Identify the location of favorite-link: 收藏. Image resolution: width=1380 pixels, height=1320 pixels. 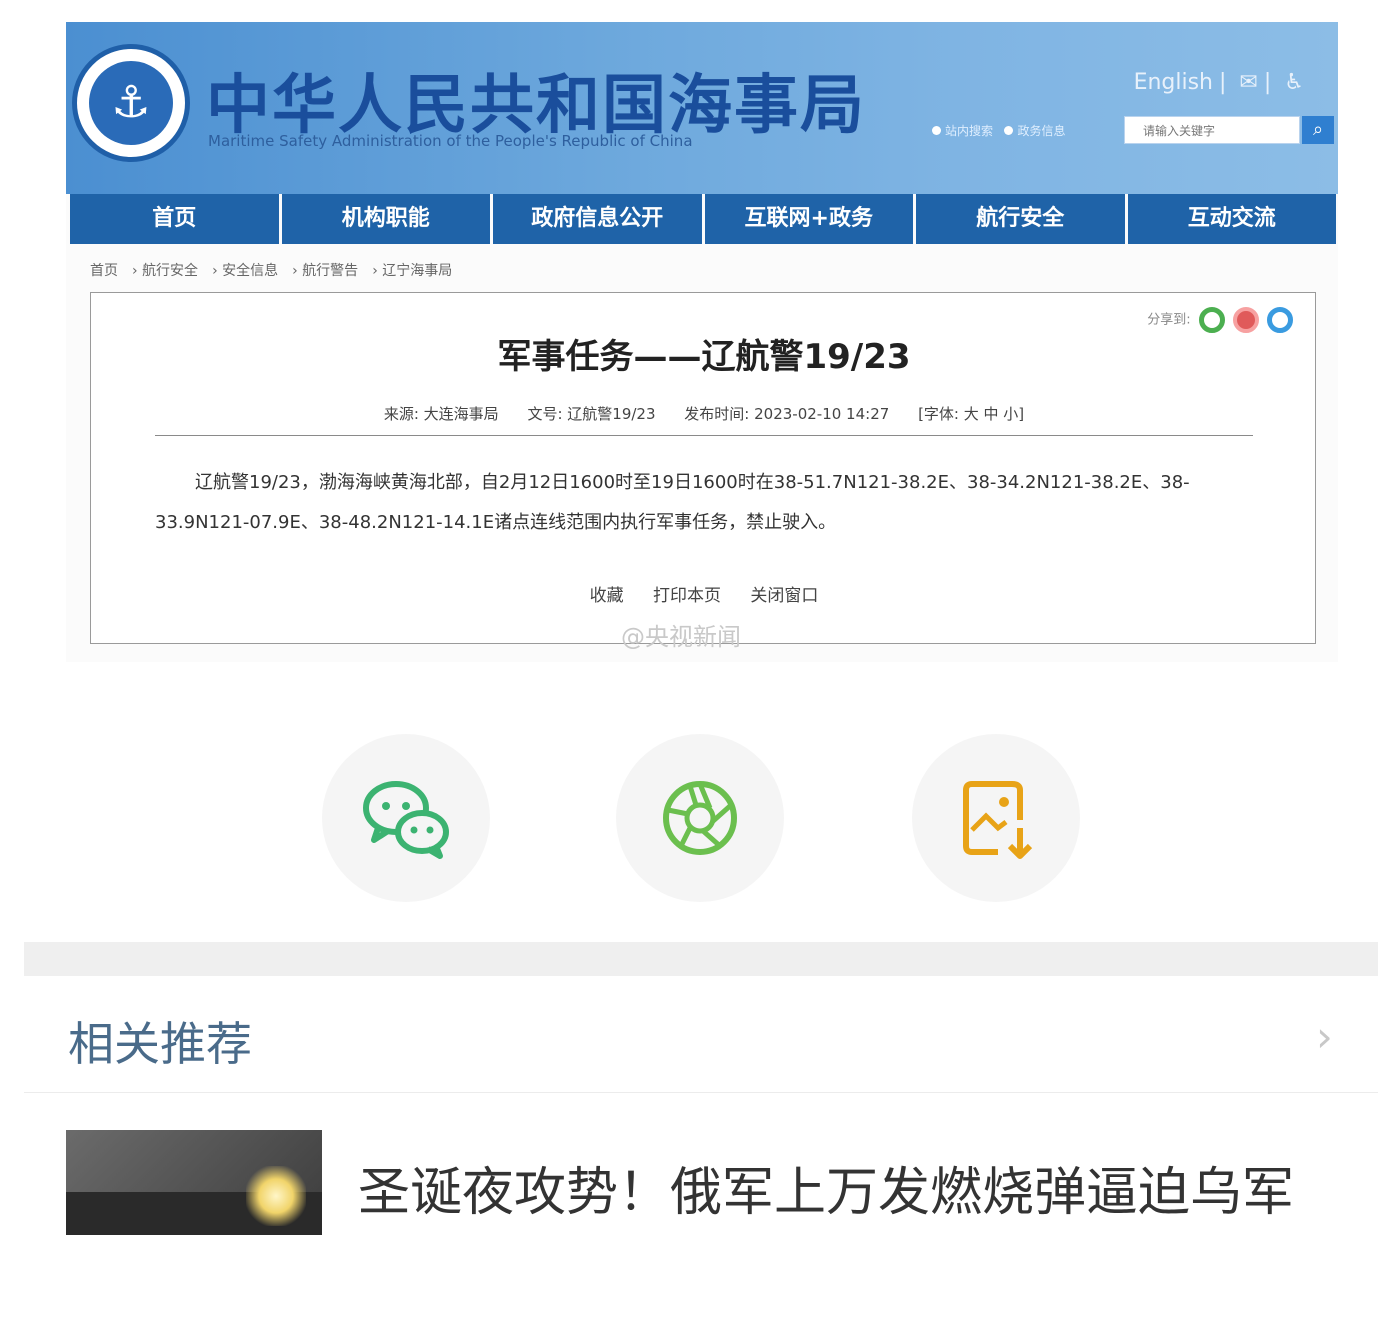
(607, 596).